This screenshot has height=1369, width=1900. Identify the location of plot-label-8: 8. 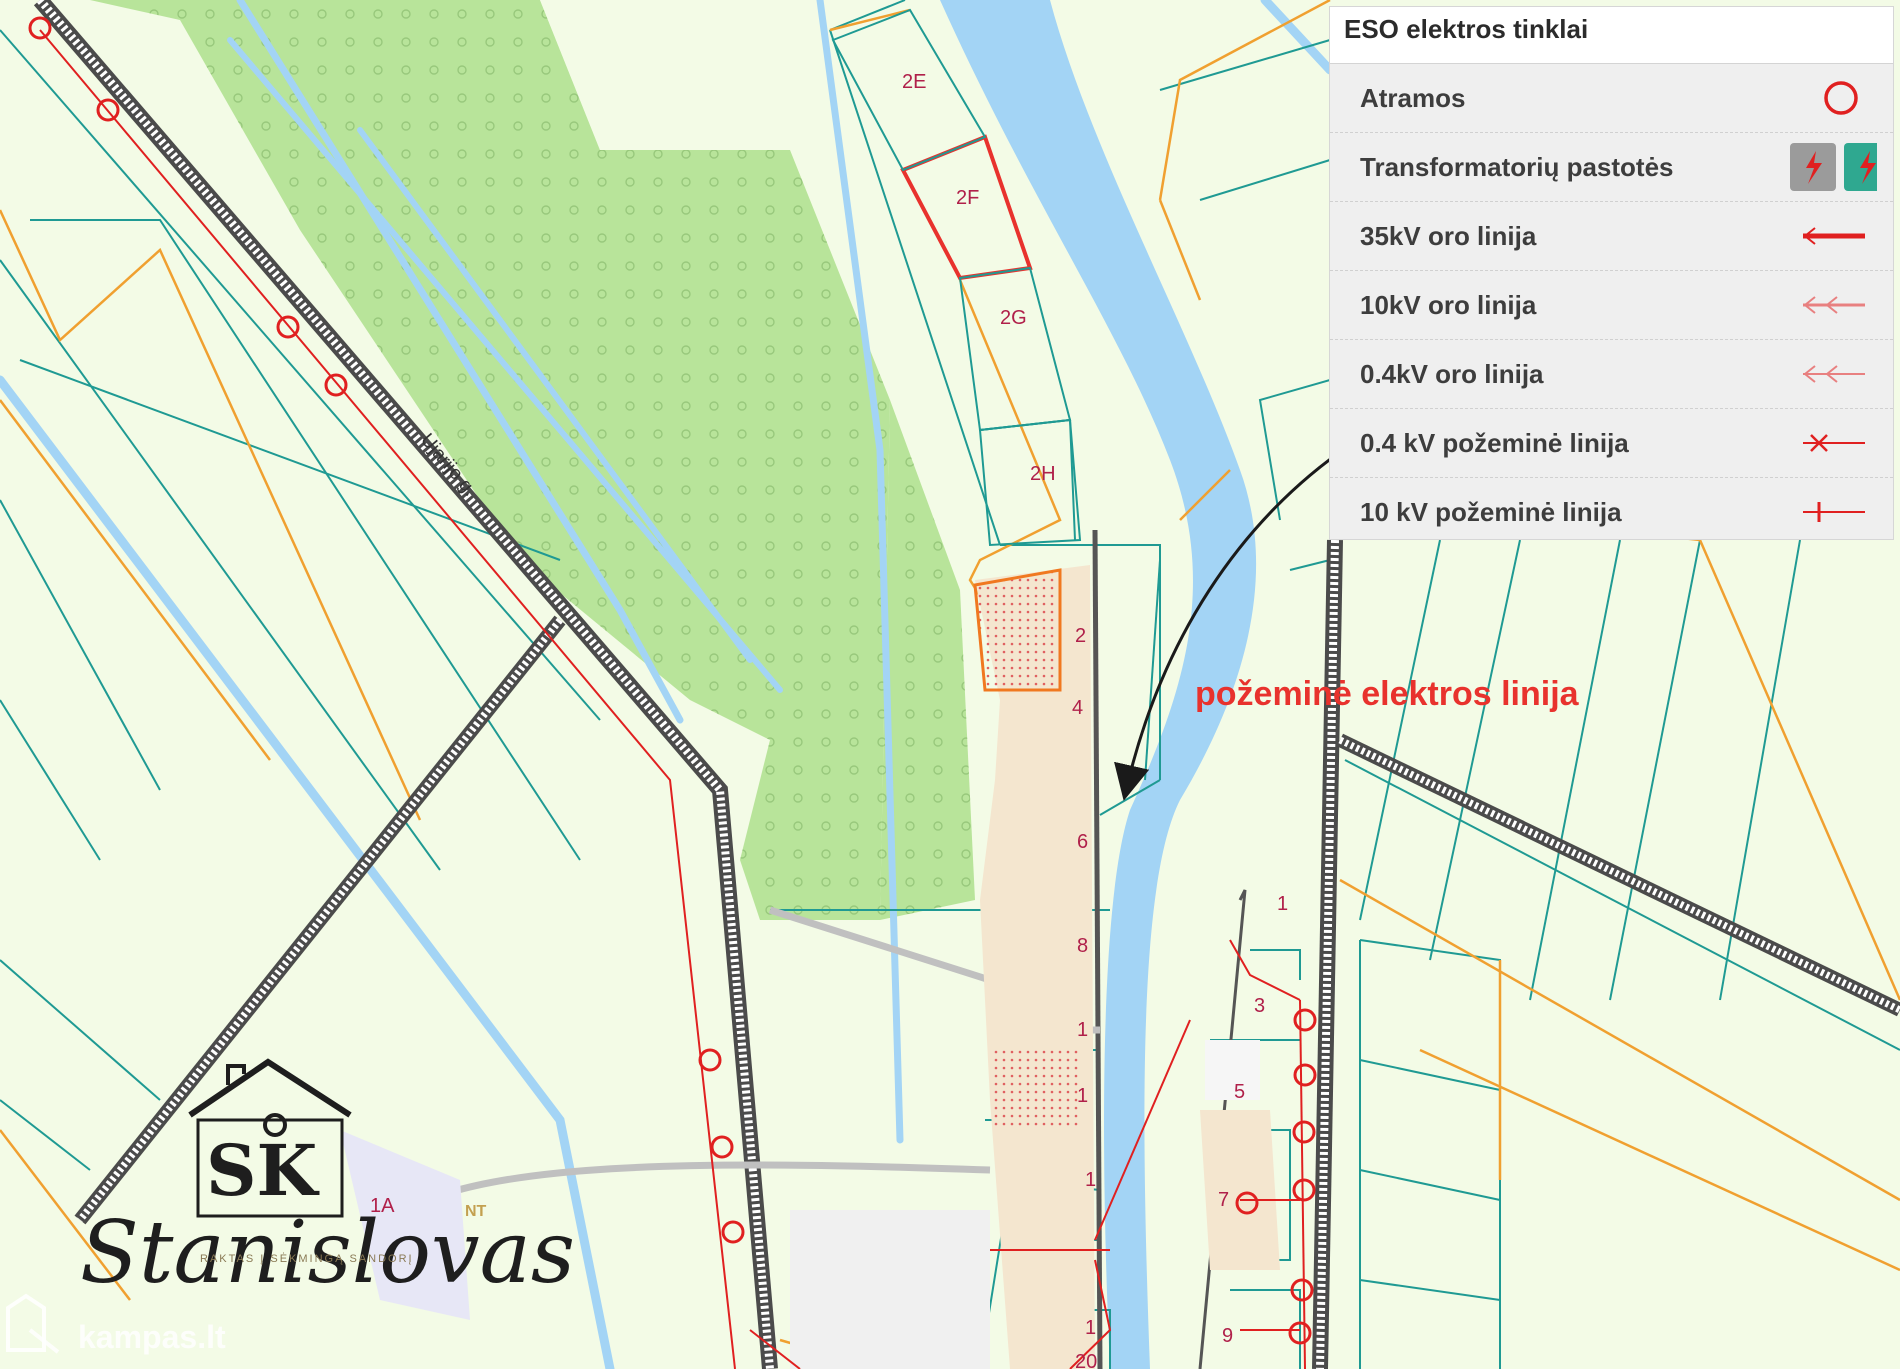
(1082, 946).